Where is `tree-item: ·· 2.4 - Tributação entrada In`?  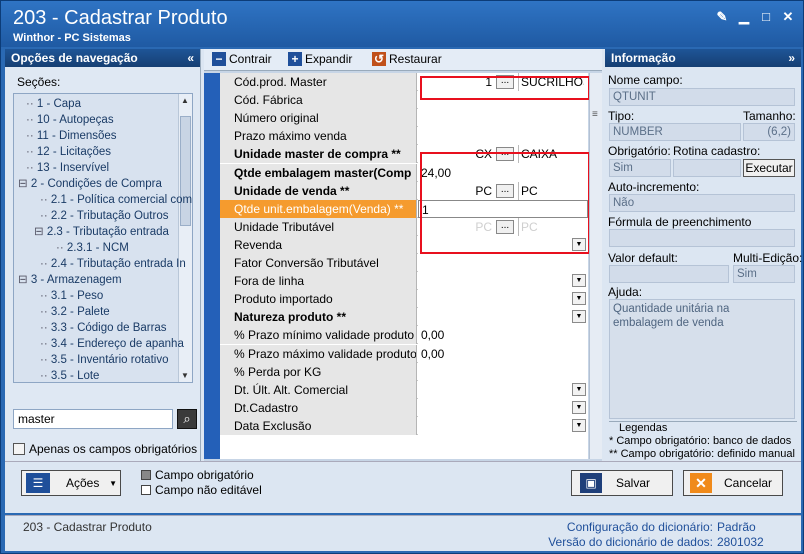
tree-item: ·· 2.4 - Tributação entrada In is located at coordinates (113, 264).